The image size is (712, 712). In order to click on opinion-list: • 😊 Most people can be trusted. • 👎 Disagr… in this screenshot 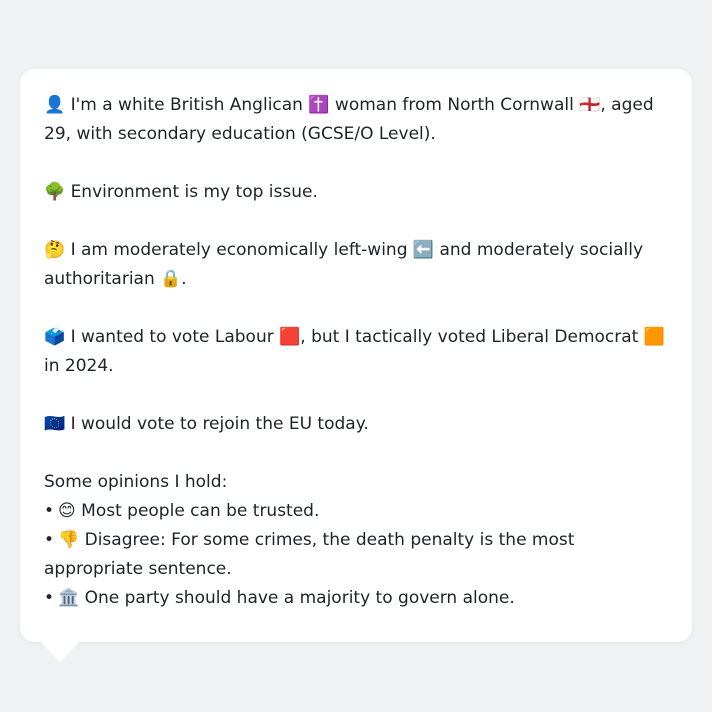, I will do `click(356, 555)`.